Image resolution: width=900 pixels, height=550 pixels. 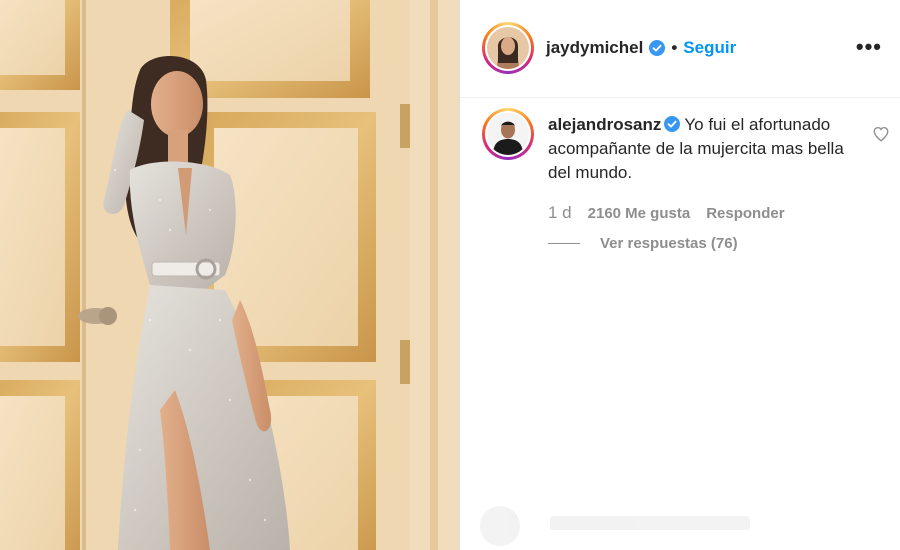 I want to click on replies-divider, so click(x=564, y=243).